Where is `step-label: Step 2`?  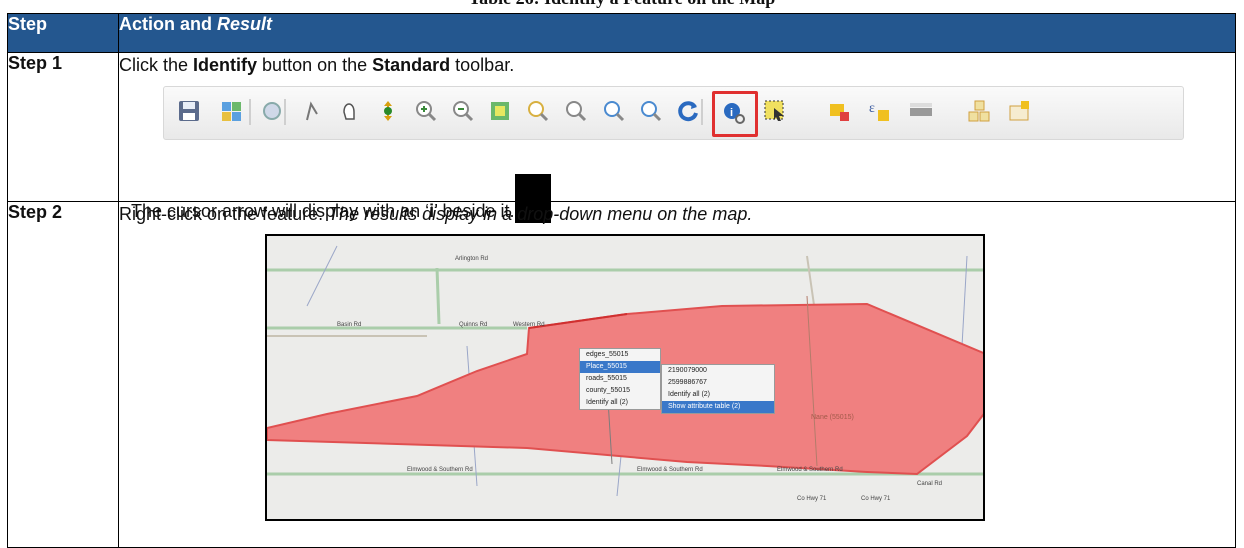 step-label: Step 2 is located at coordinates (63, 374).